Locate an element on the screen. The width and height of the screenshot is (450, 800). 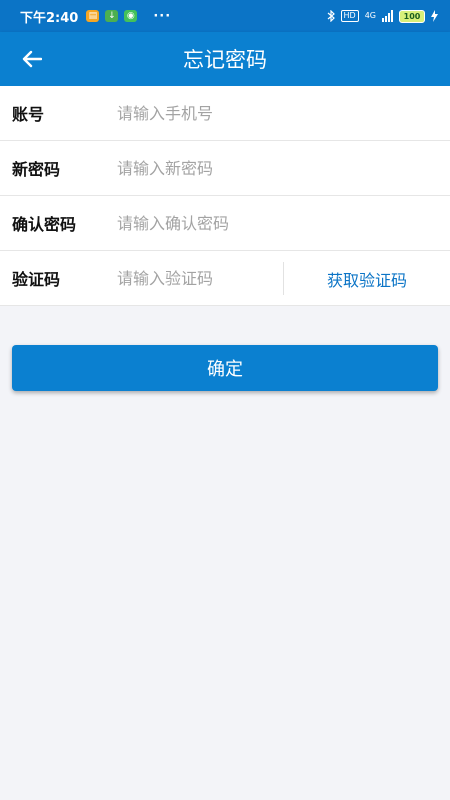
confirm-button: 确定 is located at coordinates (225, 368).